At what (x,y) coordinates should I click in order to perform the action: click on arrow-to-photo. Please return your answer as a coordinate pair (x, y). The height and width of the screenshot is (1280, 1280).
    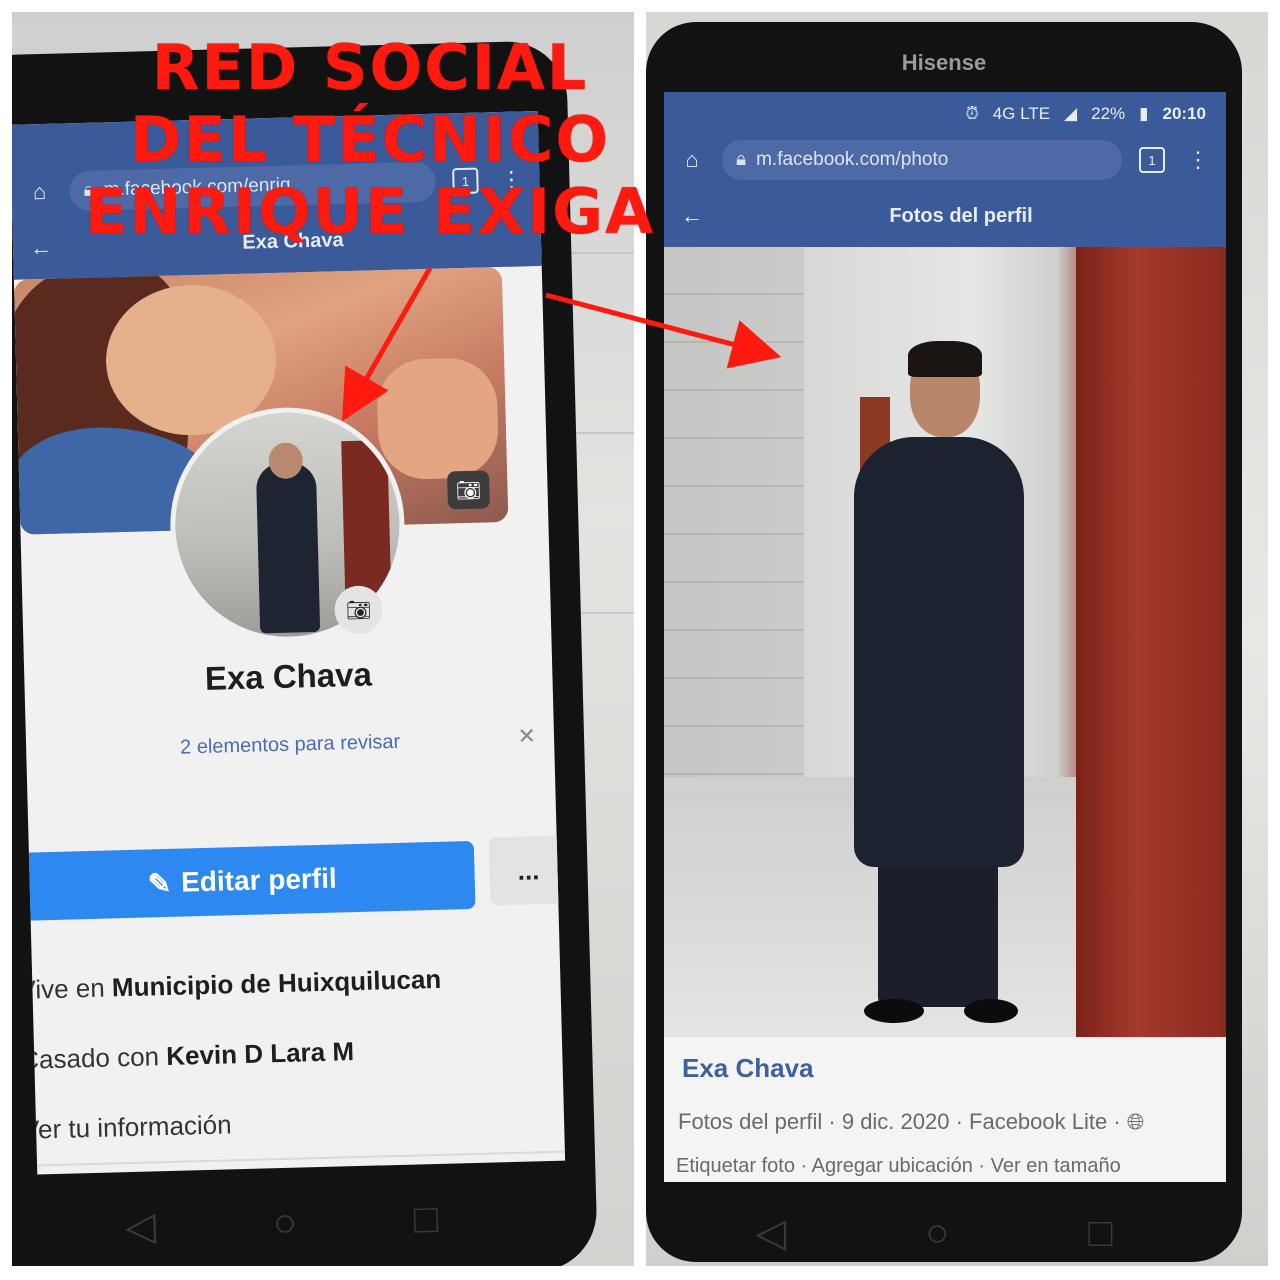
    Looking at the image, I should click on (663, 330).